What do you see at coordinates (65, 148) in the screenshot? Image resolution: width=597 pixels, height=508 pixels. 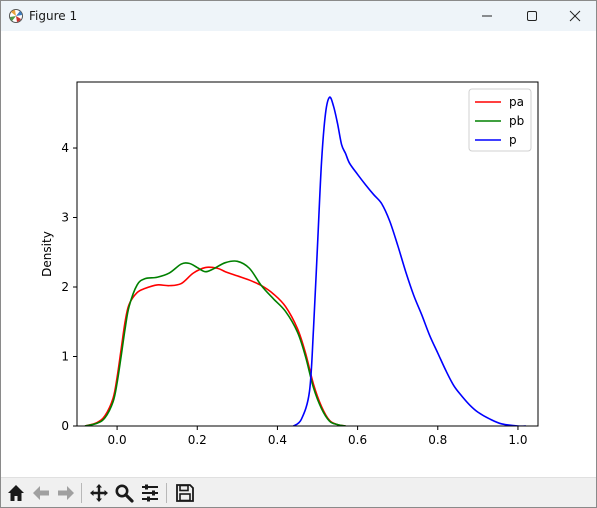 I see `y-tick-label: 4` at bounding box center [65, 148].